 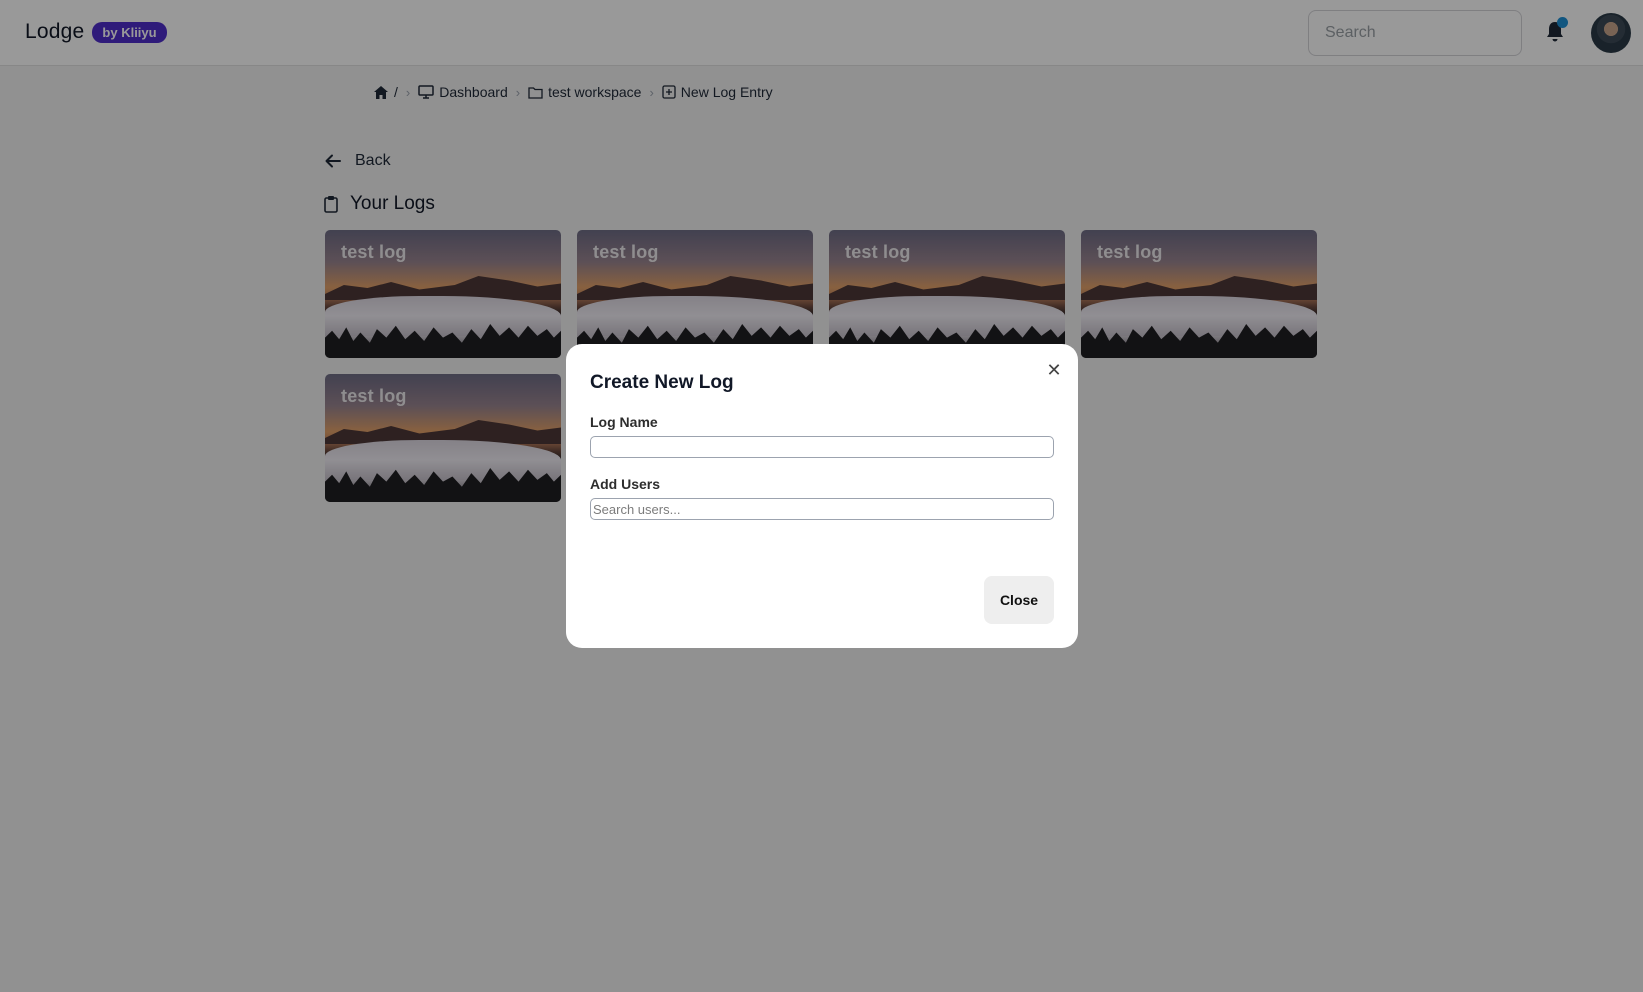 What do you see at coordinates (662, 382) in the screenshot?
I see `modal-title: Create New Log` at bounding box center [662, 382].